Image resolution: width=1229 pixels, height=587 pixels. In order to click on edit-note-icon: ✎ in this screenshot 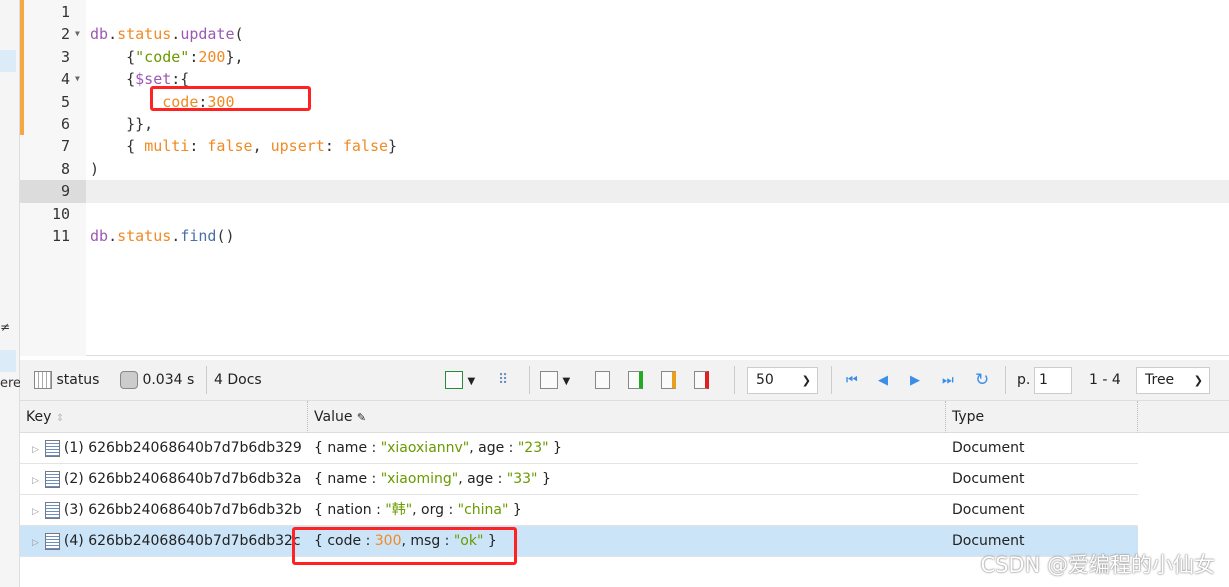, I will do `click(361, 417)`.